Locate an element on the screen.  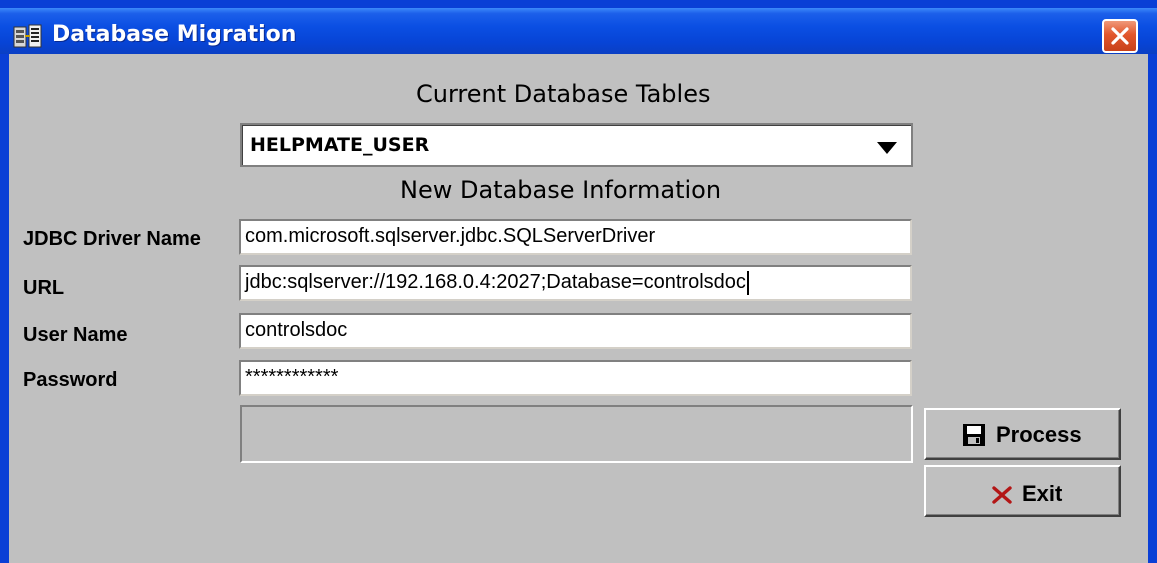
exit-button: Exit is located at coordinates (1022, 491).